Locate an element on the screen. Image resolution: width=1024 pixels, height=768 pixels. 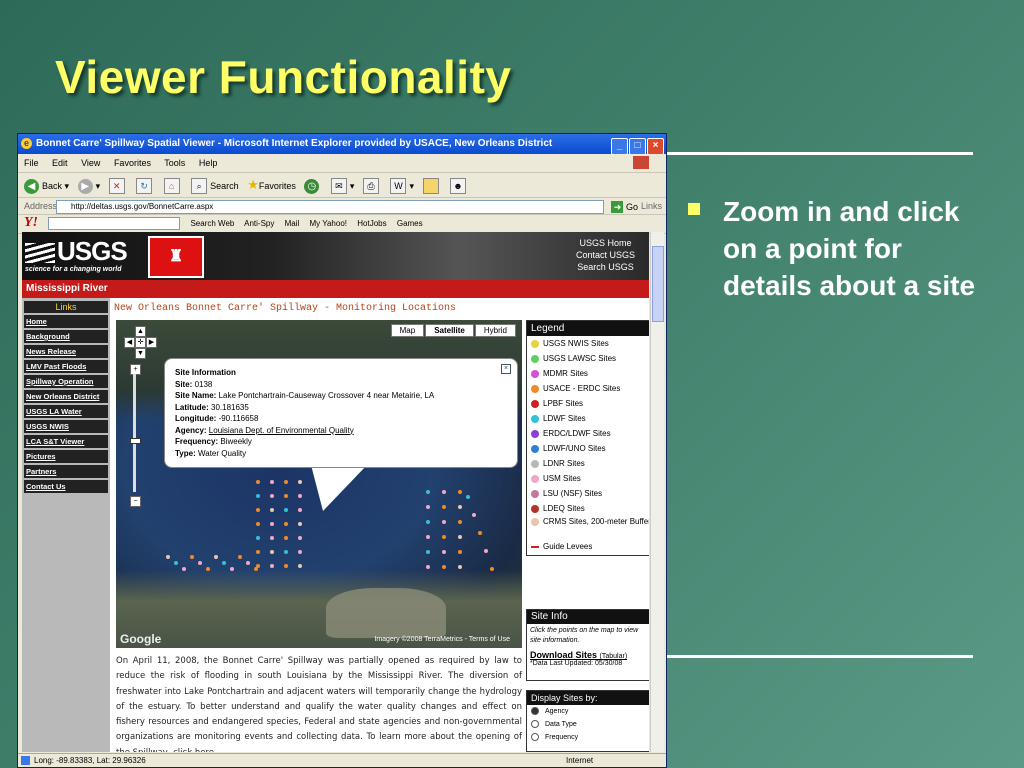
history-button: ◷ is located at coordinates (313, 186).